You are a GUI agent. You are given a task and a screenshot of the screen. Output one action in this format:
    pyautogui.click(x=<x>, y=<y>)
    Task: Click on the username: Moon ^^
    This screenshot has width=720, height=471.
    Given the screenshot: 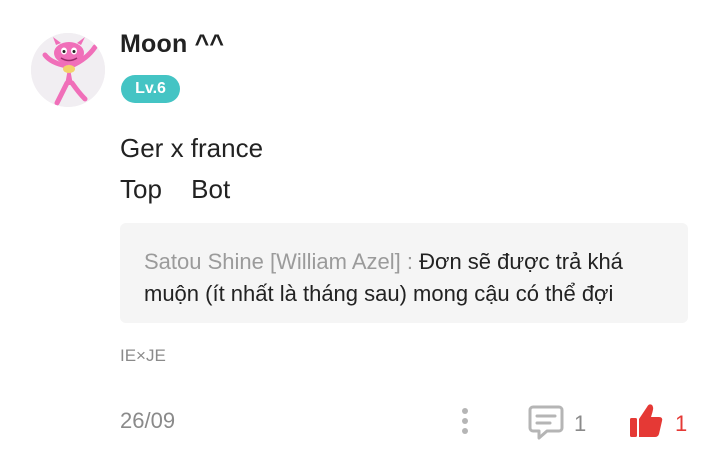 What is the action you would take?
    pyautogui.click(x=172, y=44)
    